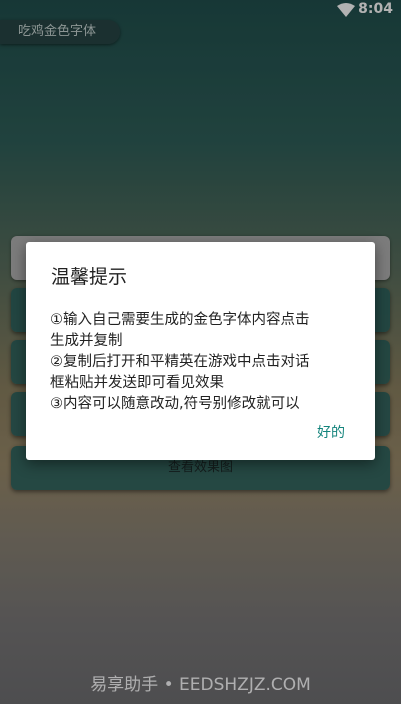 This screenshot has width=401, height=704. Describe the element at coordinates (180, 320) in the screenshot. I see `dialog-line: ①输入自己需要生成的金色字体内容点击` at that location.